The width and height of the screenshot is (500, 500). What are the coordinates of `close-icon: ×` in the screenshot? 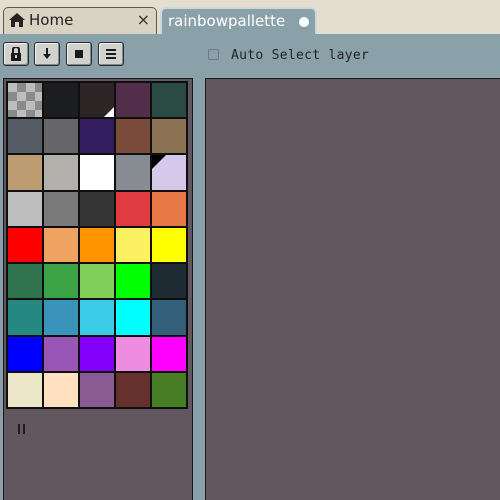 It's located at (143, 19).